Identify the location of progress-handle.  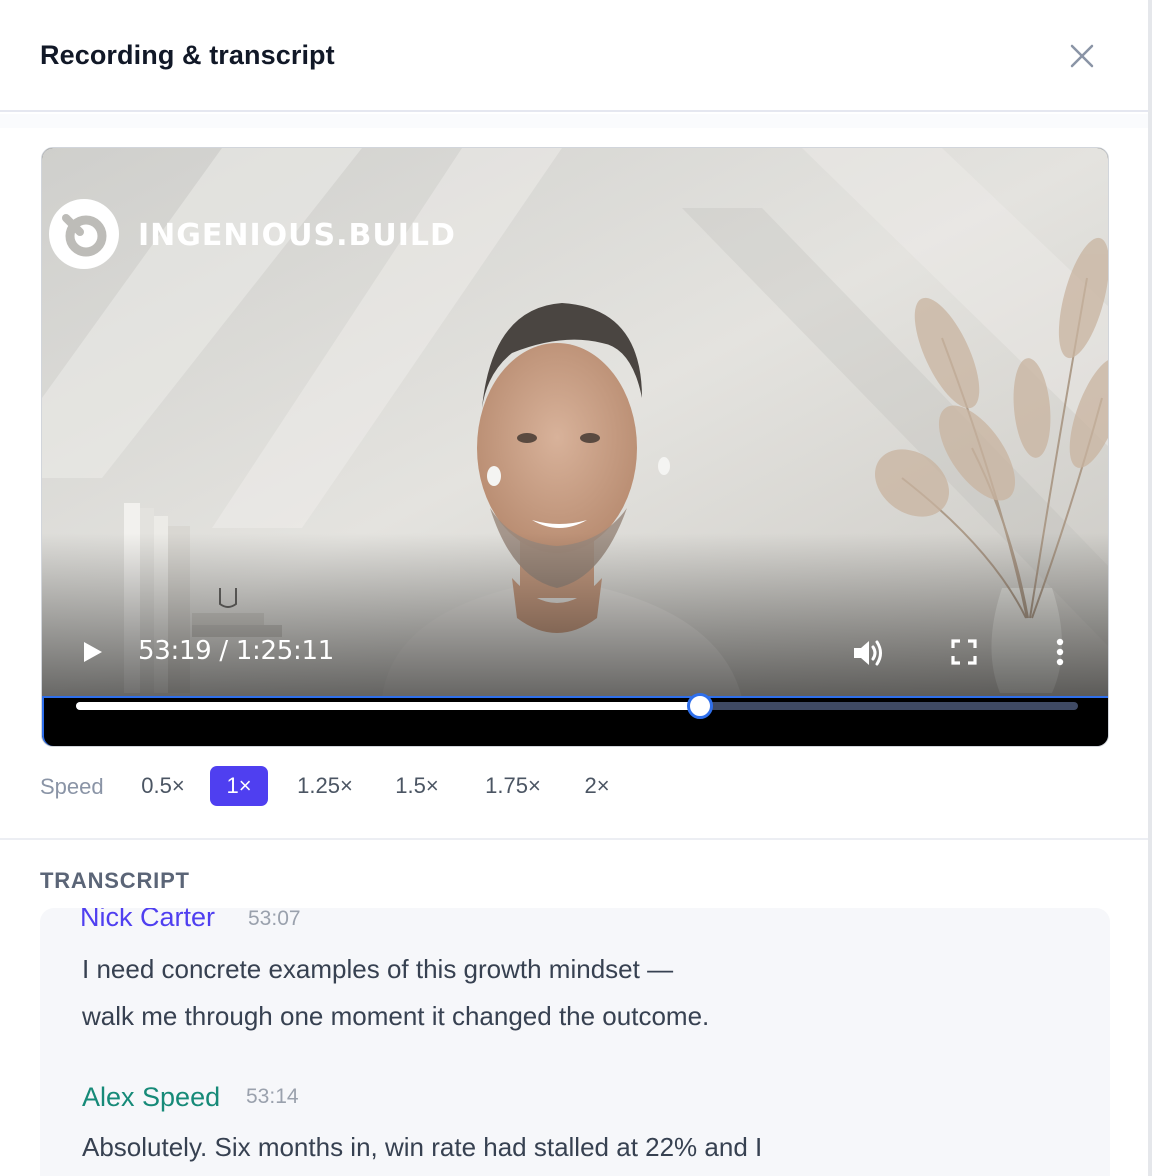
(700, 706).